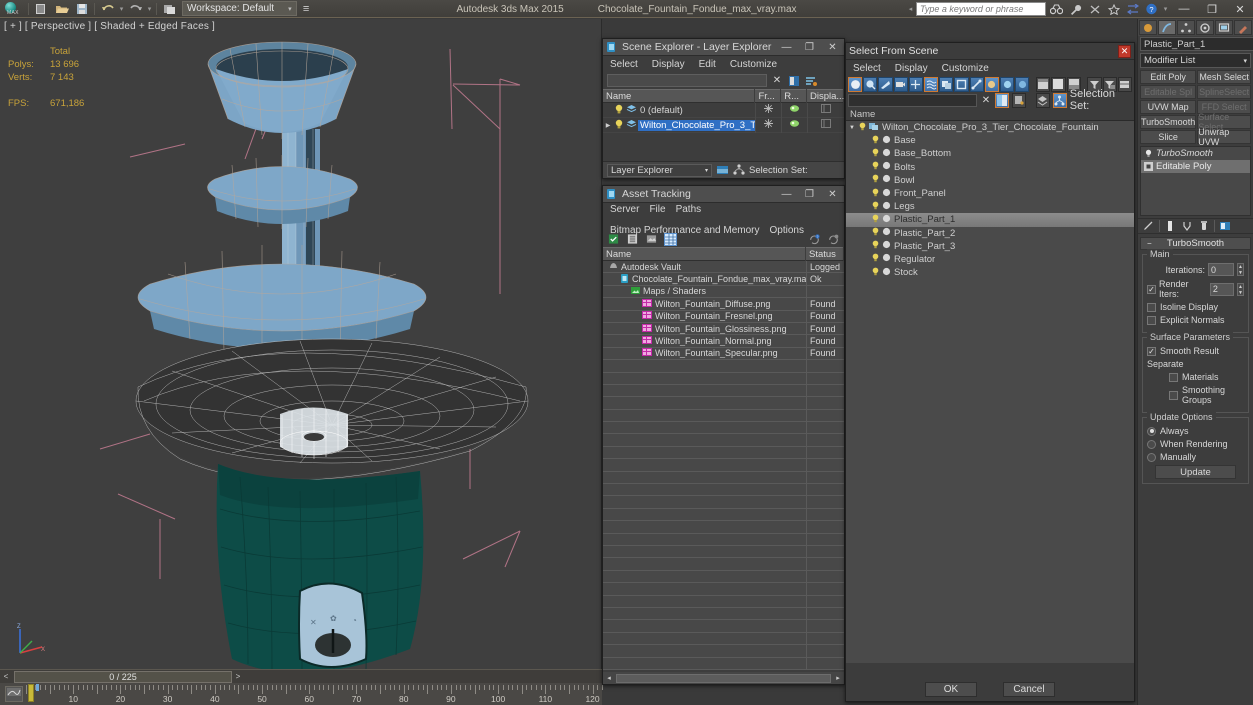 The width and height of the screenshot is (1253, 705). I want to click on asset-tracking-column-headers: Name Status, so click(723, 254).